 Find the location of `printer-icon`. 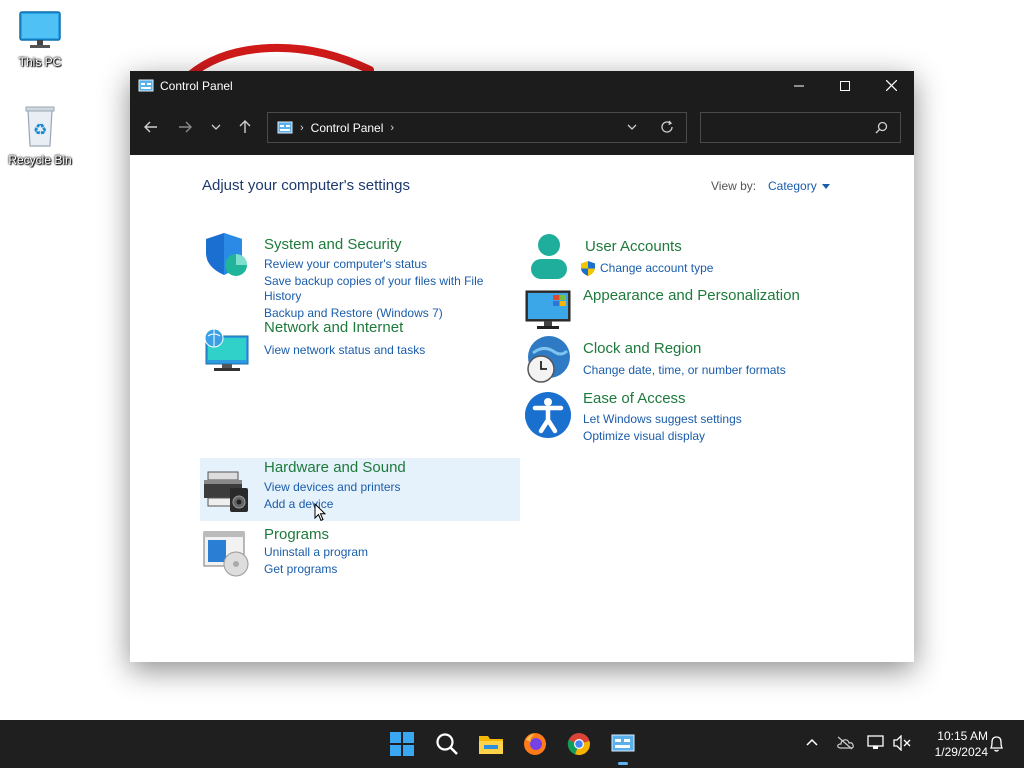

printer-icon is located at coordinates (226, 491).